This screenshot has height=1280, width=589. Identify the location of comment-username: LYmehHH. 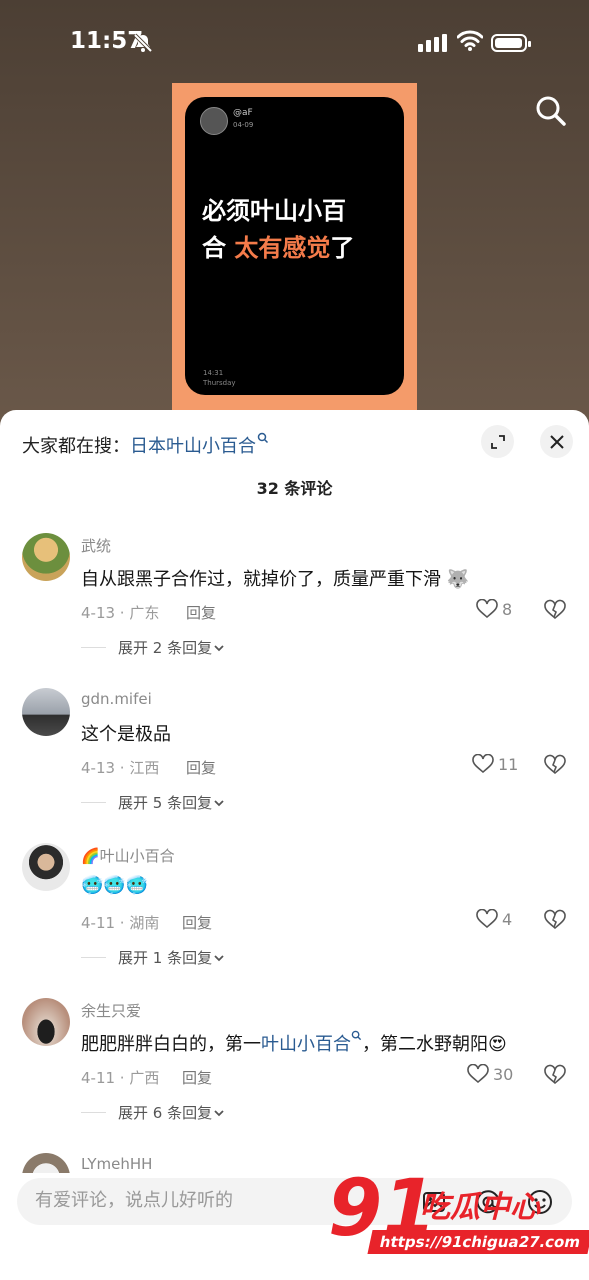
(116, 1164).